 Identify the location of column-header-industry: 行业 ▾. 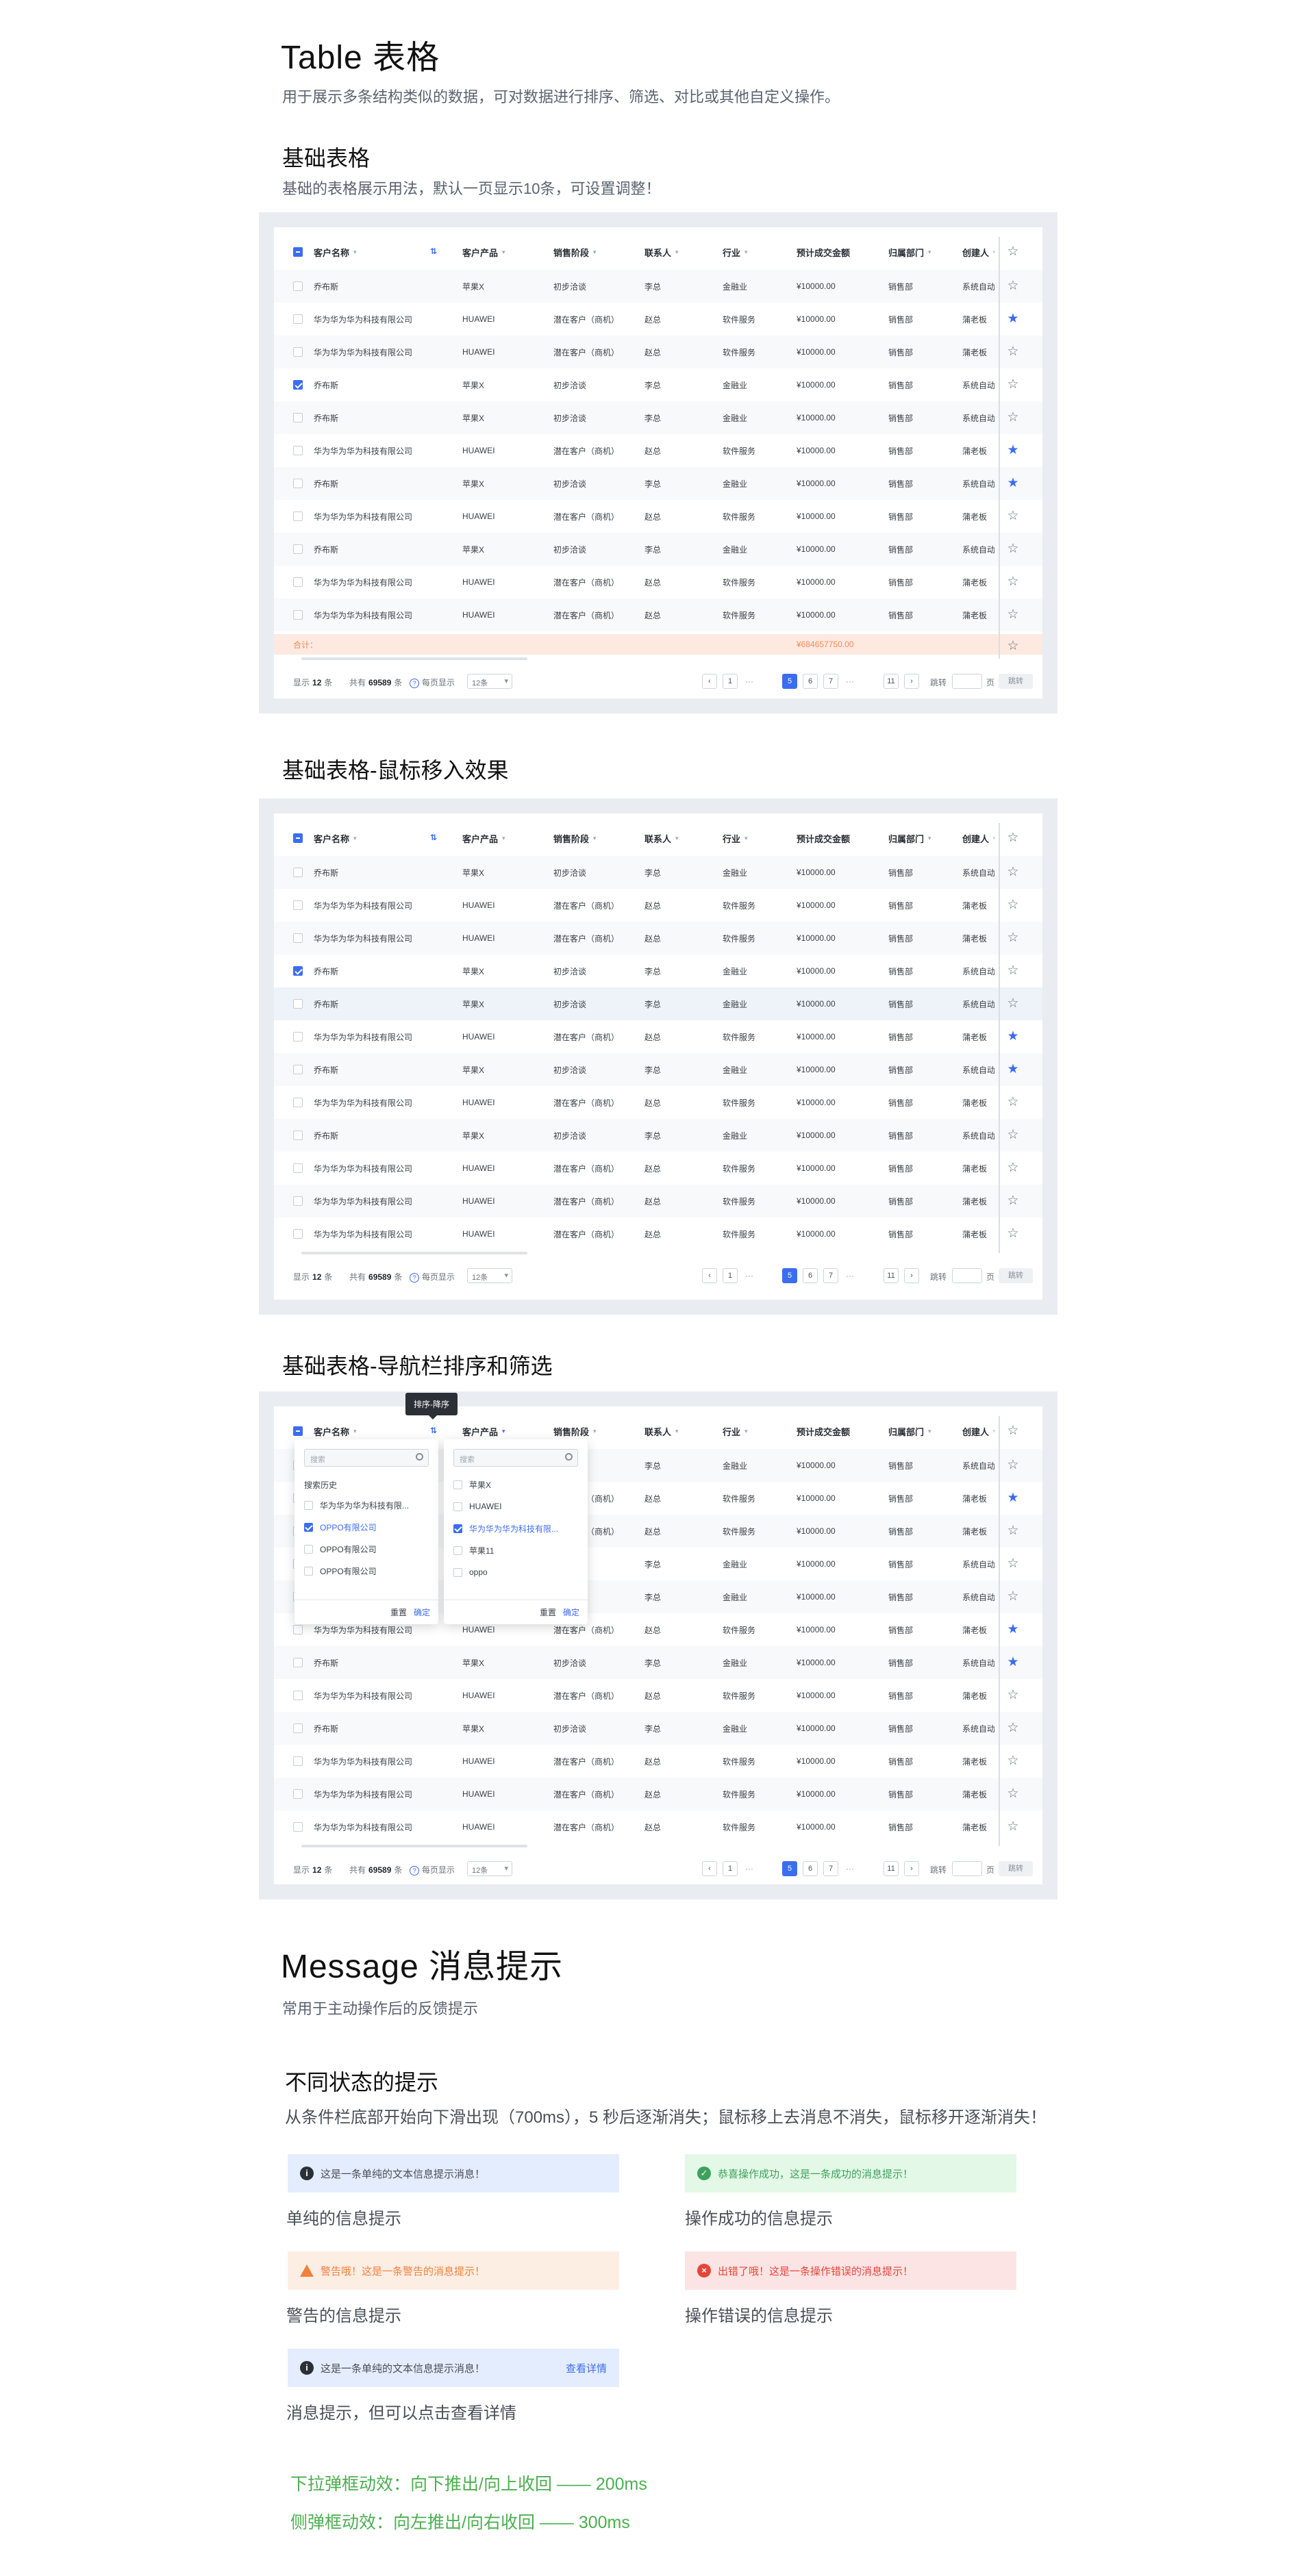
(757, 838).